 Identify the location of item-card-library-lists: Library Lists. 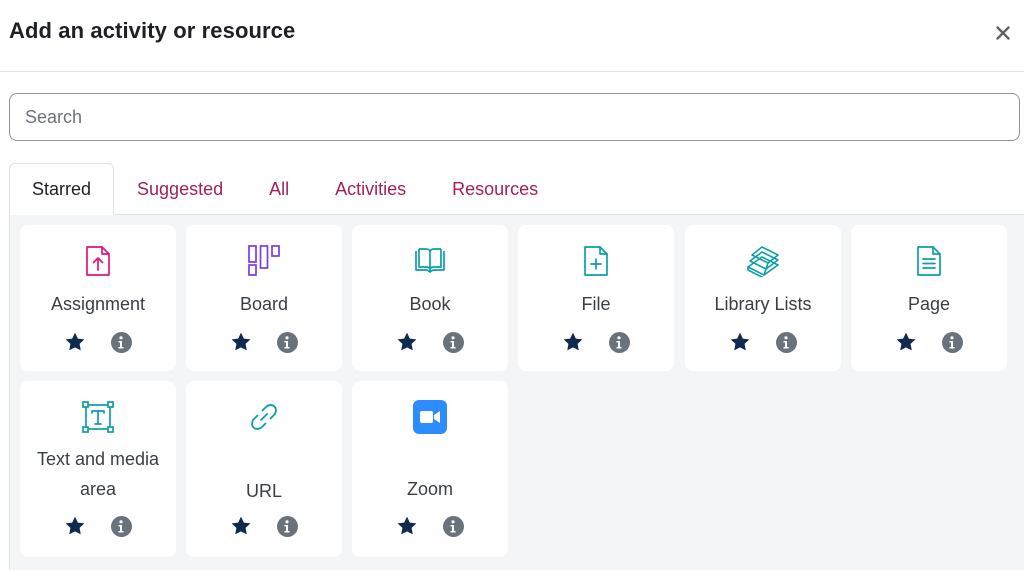
(763, 298).